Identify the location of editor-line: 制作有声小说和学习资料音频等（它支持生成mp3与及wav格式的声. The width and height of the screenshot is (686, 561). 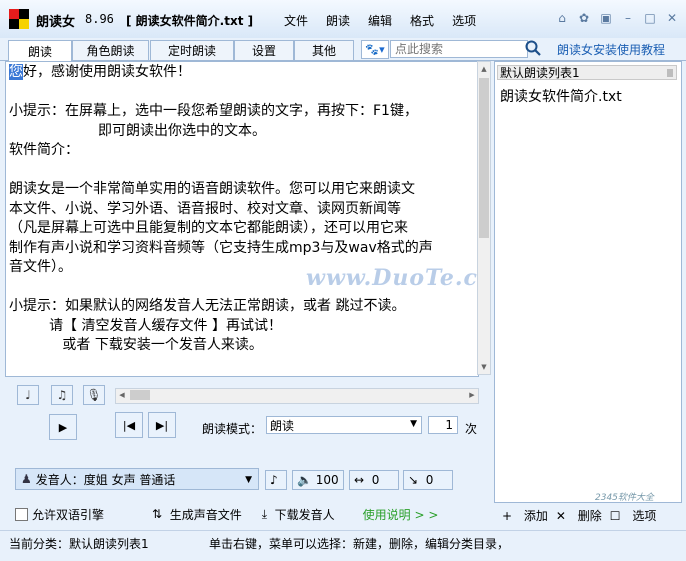
(221, 247).